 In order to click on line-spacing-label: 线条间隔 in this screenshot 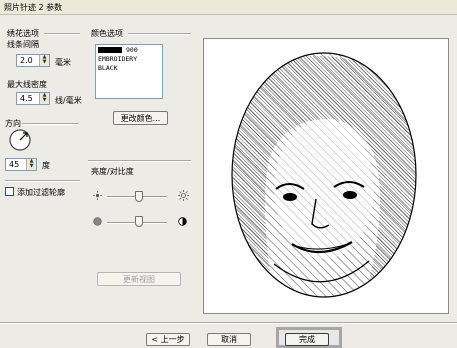, I will do `click(23, 44)`.